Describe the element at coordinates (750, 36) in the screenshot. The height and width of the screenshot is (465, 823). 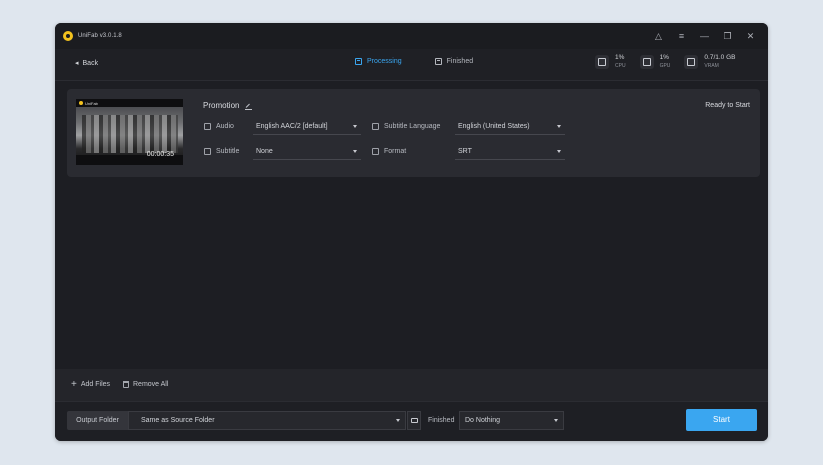
I see `close-icon: ✕` at that location.